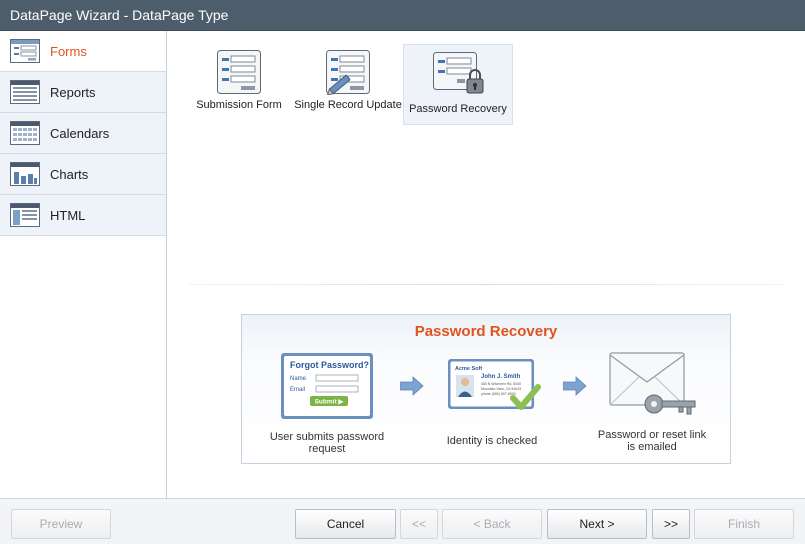 The image size is (805, 544). I want to click on sidebar-item-reports: Reports, so click(83, 92).